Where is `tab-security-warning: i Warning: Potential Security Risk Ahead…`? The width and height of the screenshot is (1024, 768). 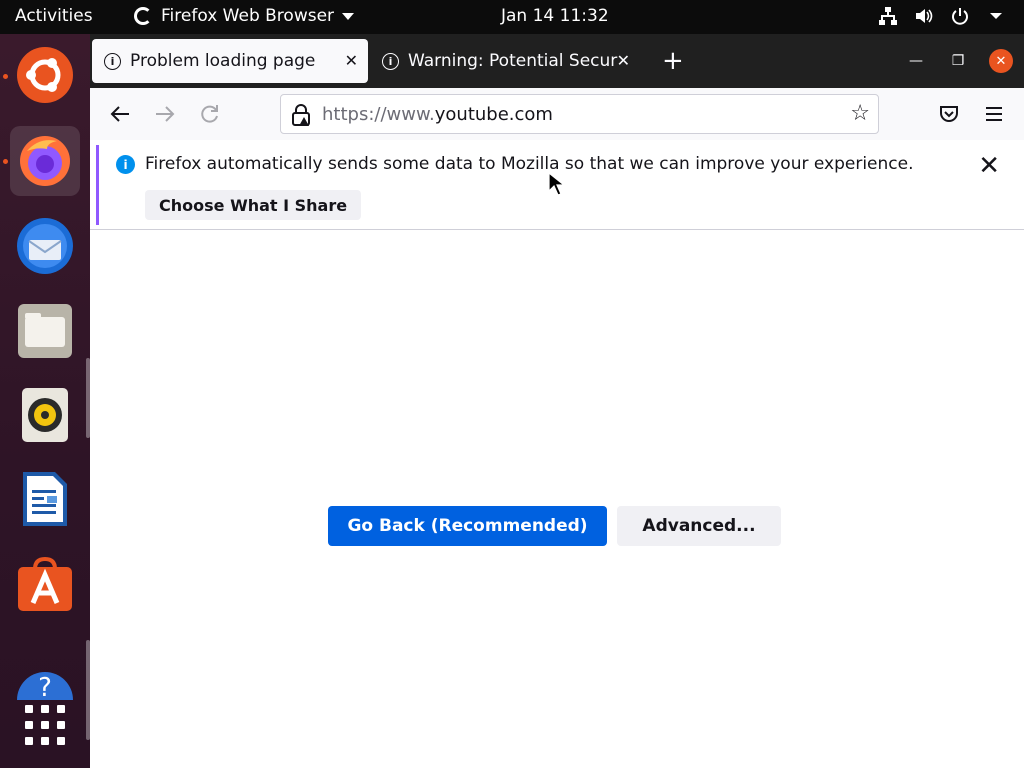
tab-security-warning: i Warning: Potential Security Risk Ahead… is located at coordinates (505, 61).